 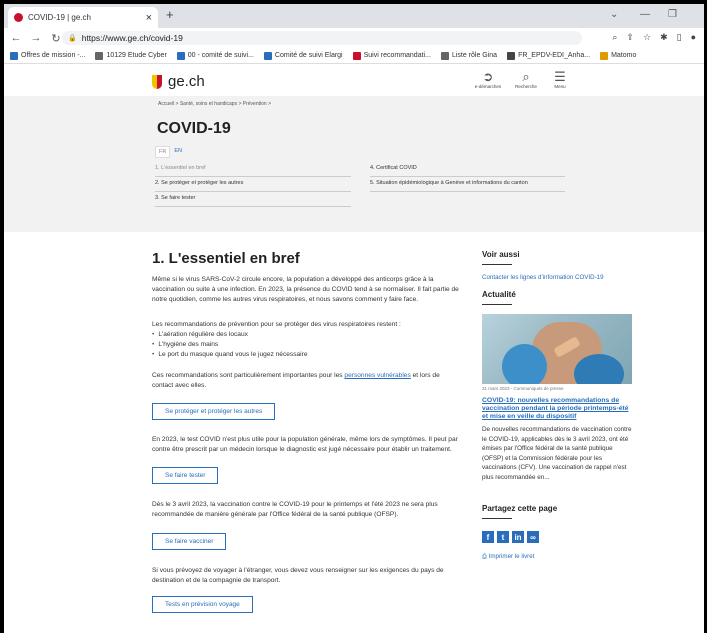 I want to click on browser-tab: COVID-19 | ge.ch ×, so click(x=83, y=17).